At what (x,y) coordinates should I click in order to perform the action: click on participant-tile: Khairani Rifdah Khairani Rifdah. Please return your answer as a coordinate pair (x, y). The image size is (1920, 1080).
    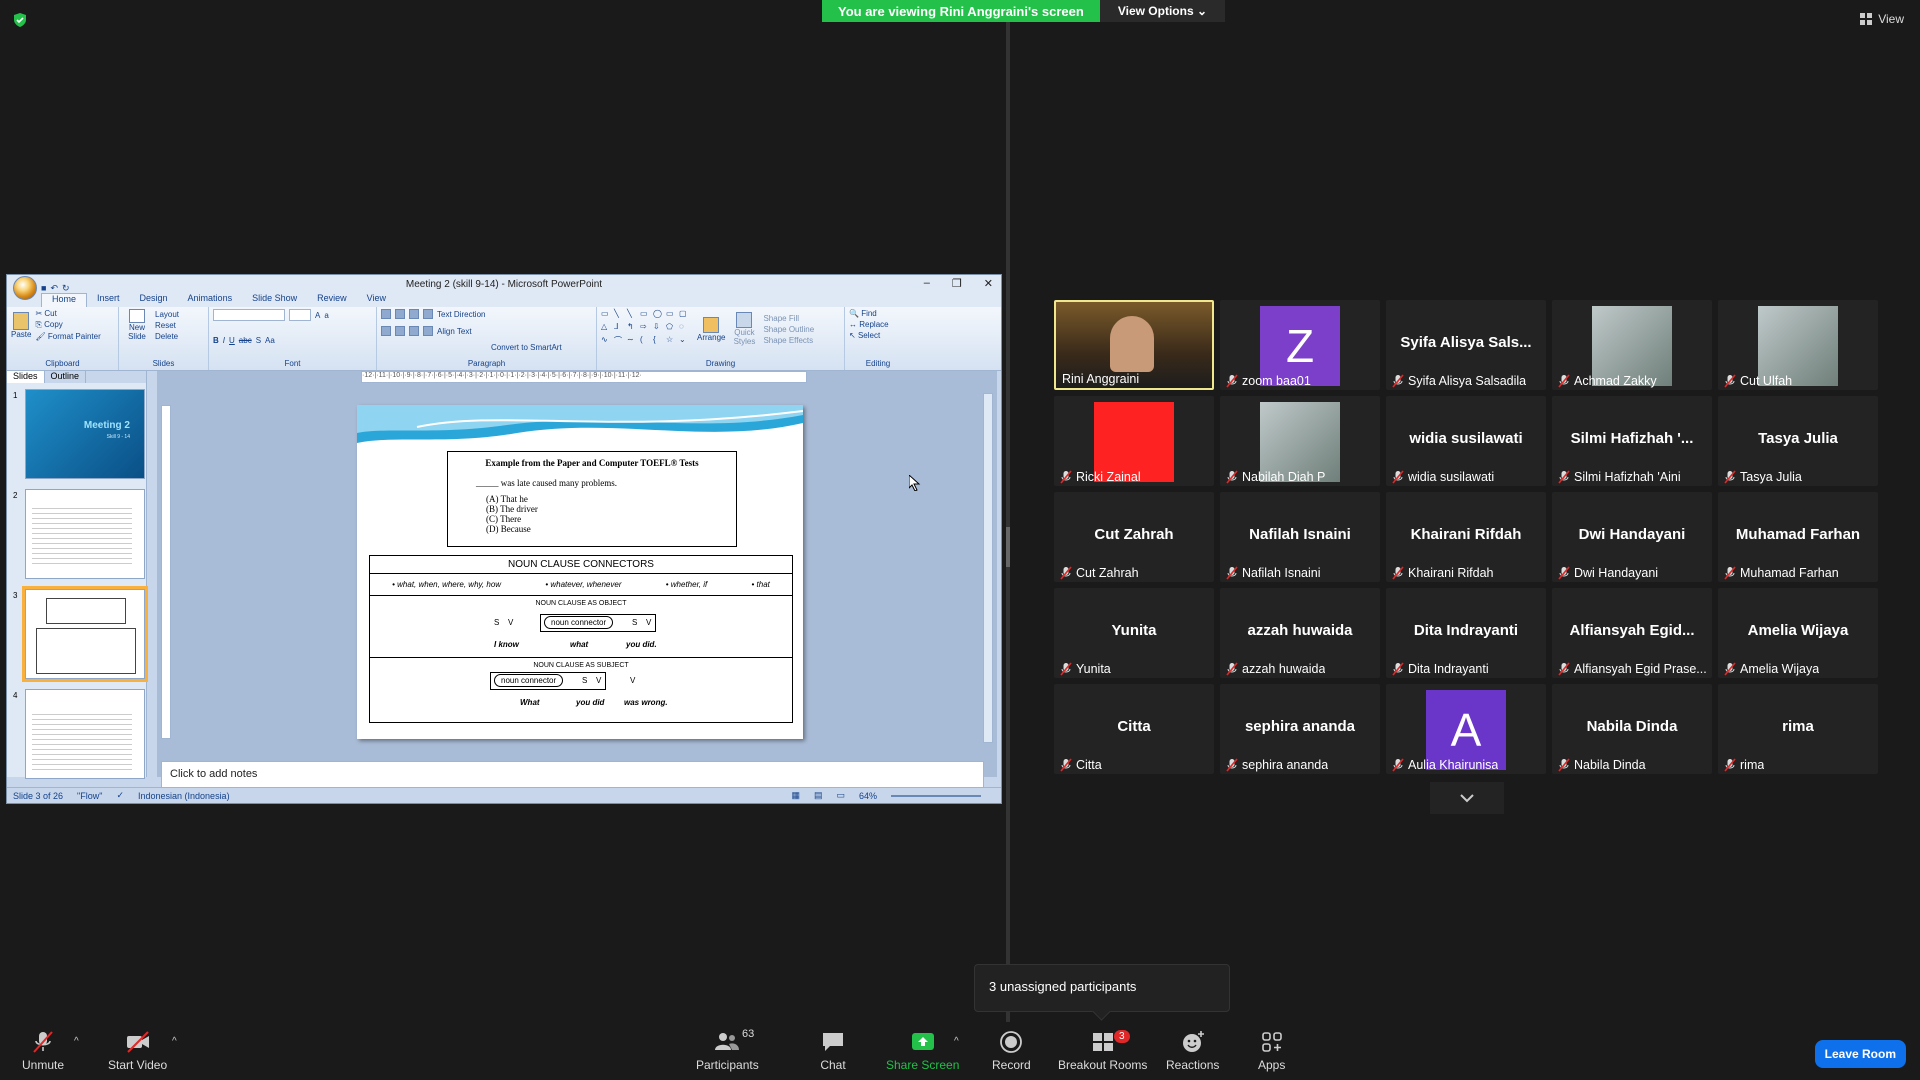
    Looking at the image, I should click on (1466, 537).